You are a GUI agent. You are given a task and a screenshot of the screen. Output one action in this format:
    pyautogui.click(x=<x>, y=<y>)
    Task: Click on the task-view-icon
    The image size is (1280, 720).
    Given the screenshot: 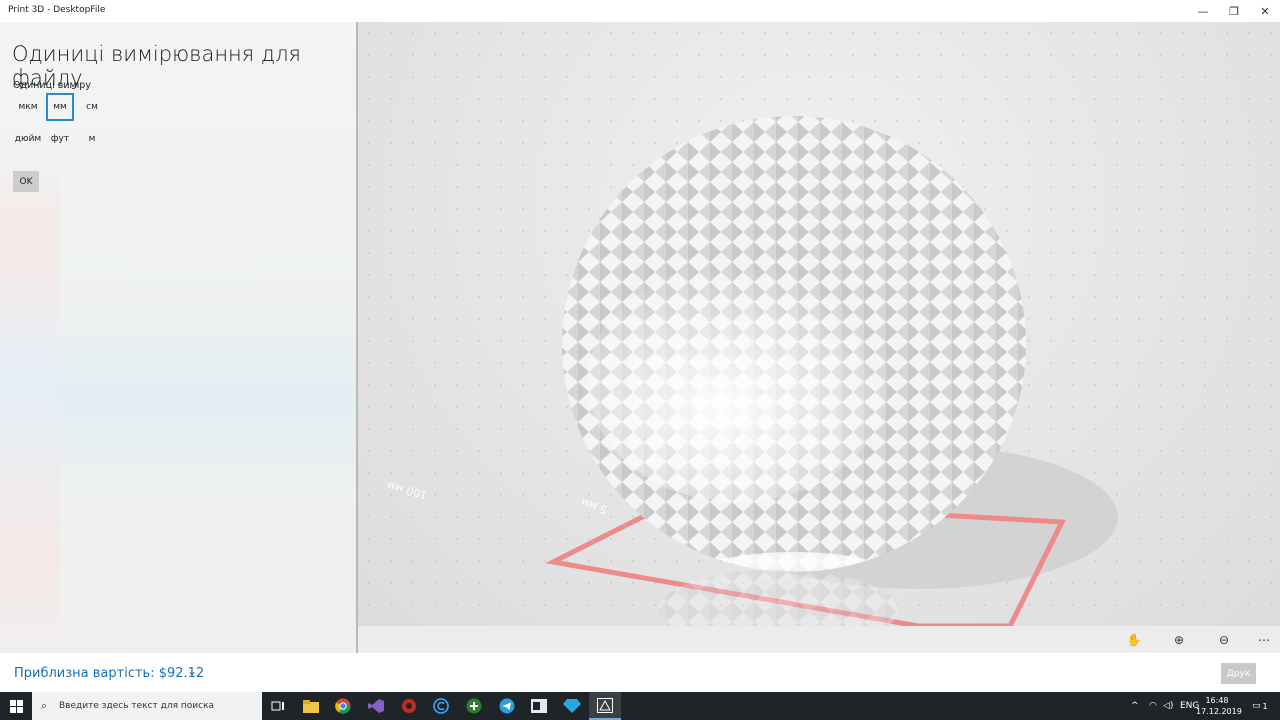 What is the action you would take?
    pyautogui.click(x=277, y=706)
    